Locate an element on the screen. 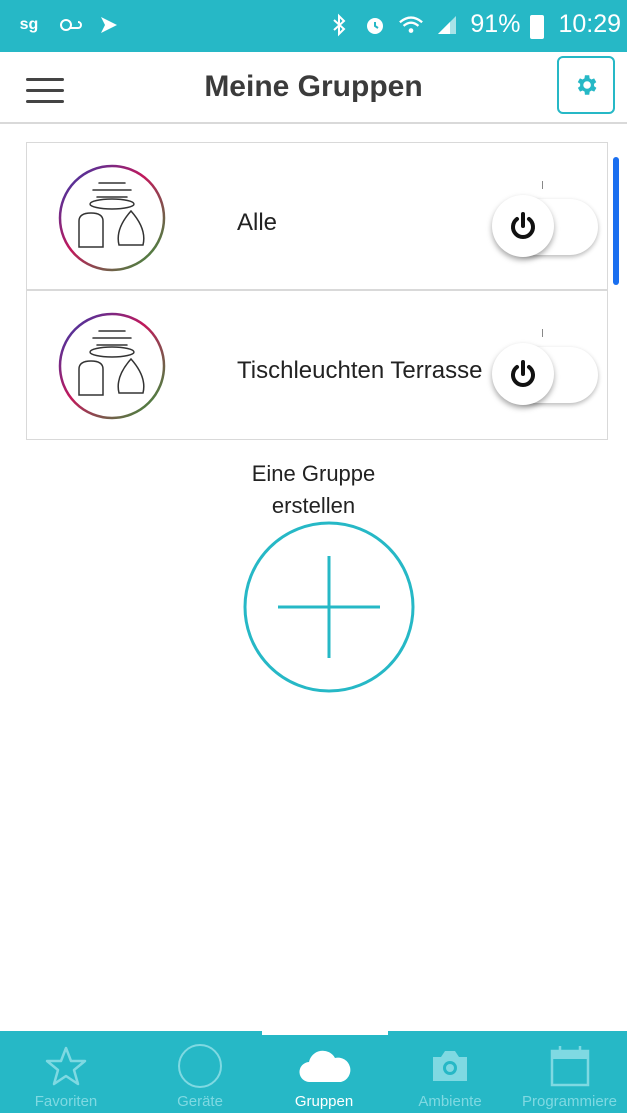  active-tab-indicator is located at coordinates (325, 1033).